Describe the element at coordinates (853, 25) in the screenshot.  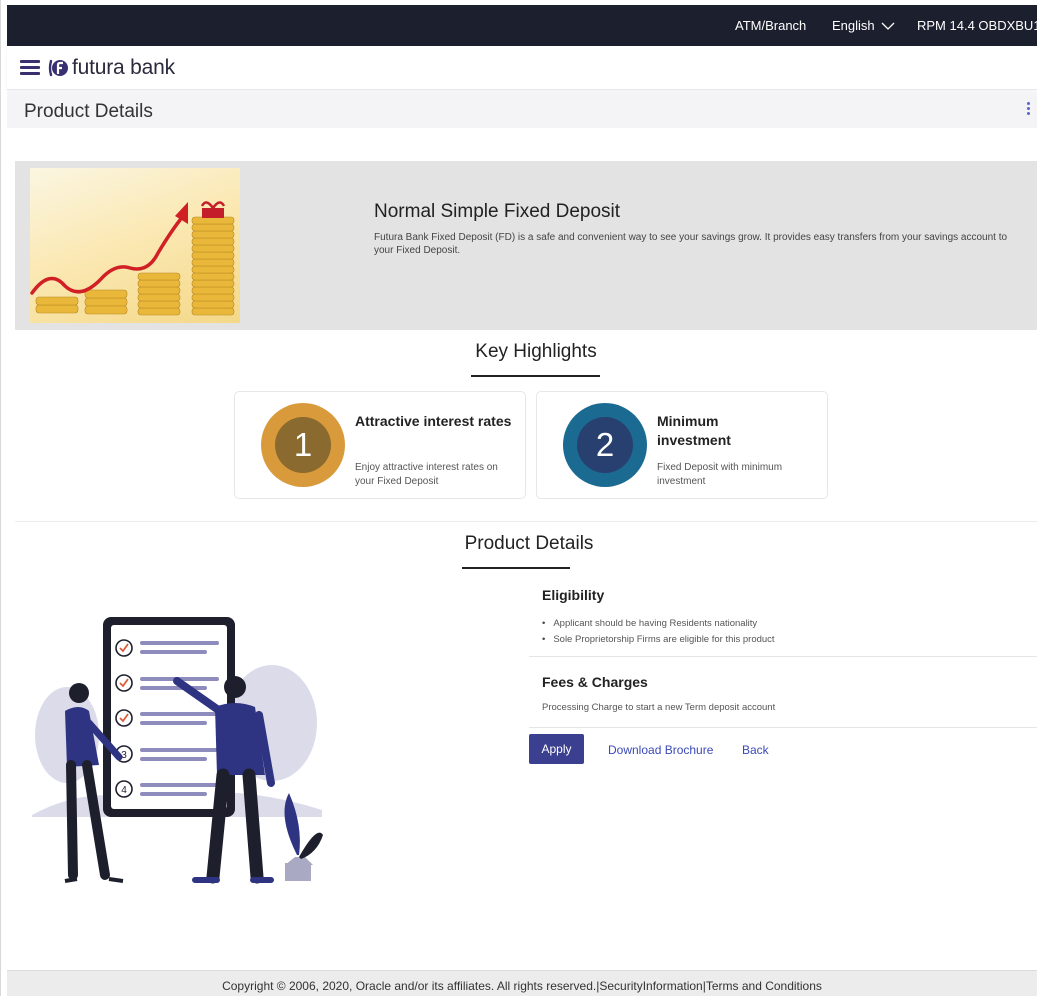
I see `language-label: English` at that location.